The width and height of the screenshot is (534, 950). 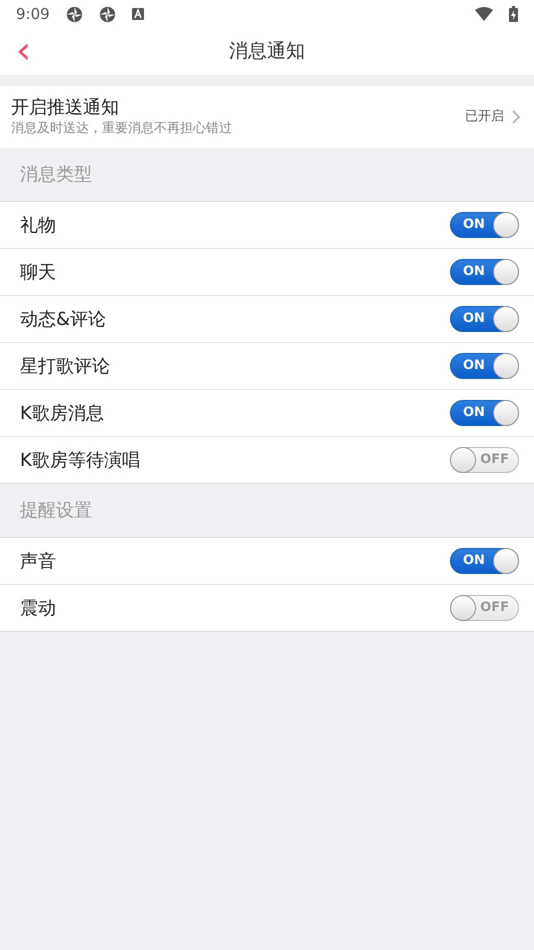 I want to click on setting-label: 聊天, so click(x=38, y=272).